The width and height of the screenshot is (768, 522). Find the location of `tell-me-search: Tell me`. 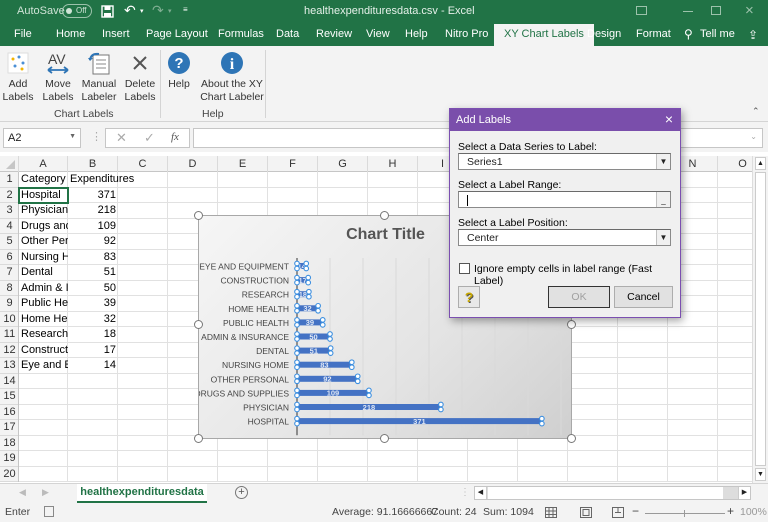

tell-me-search: Tell me is located at coordinates (717, 34).